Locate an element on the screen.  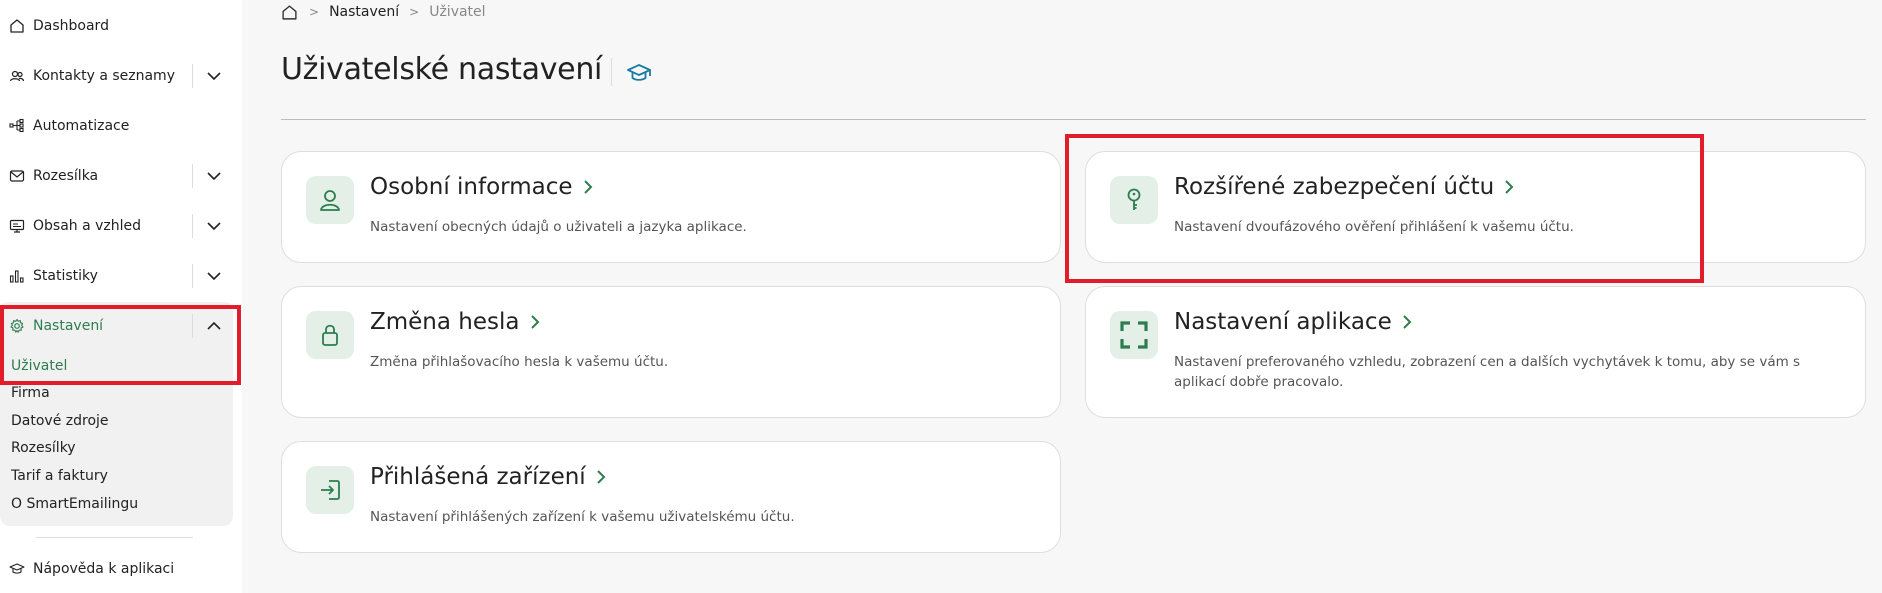
sidebar-divider is located at coordinates (114, 537).